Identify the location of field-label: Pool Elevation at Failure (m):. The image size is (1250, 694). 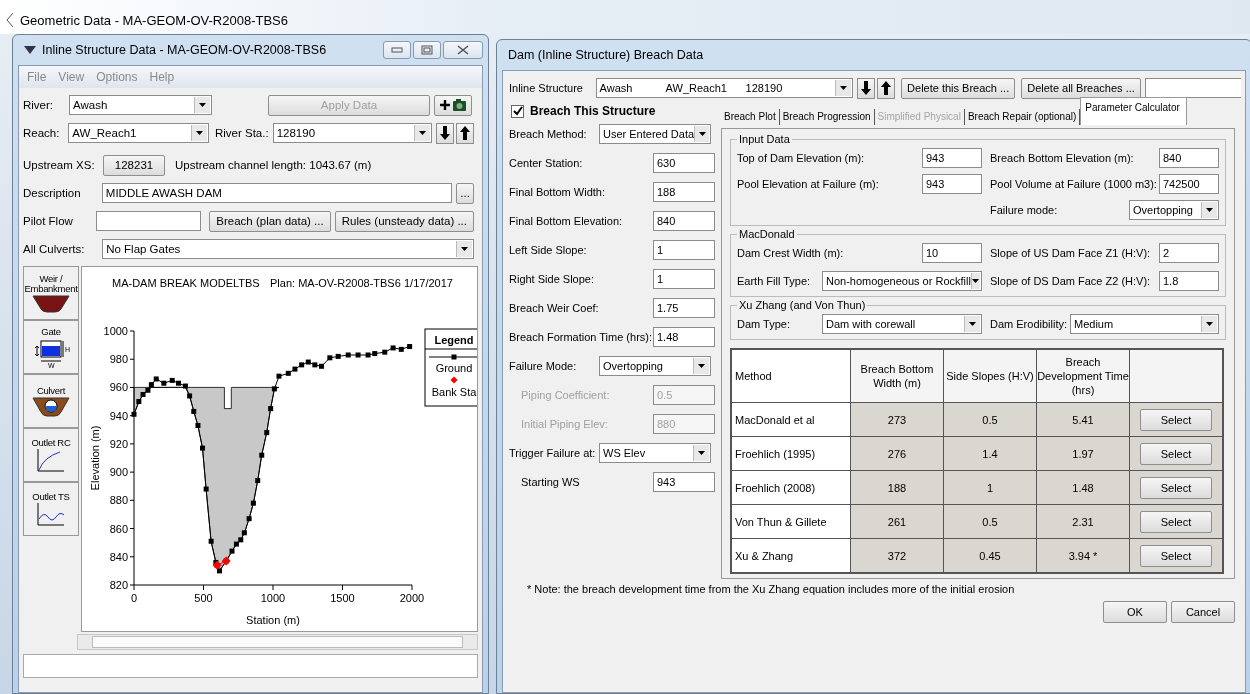
(808, 184).